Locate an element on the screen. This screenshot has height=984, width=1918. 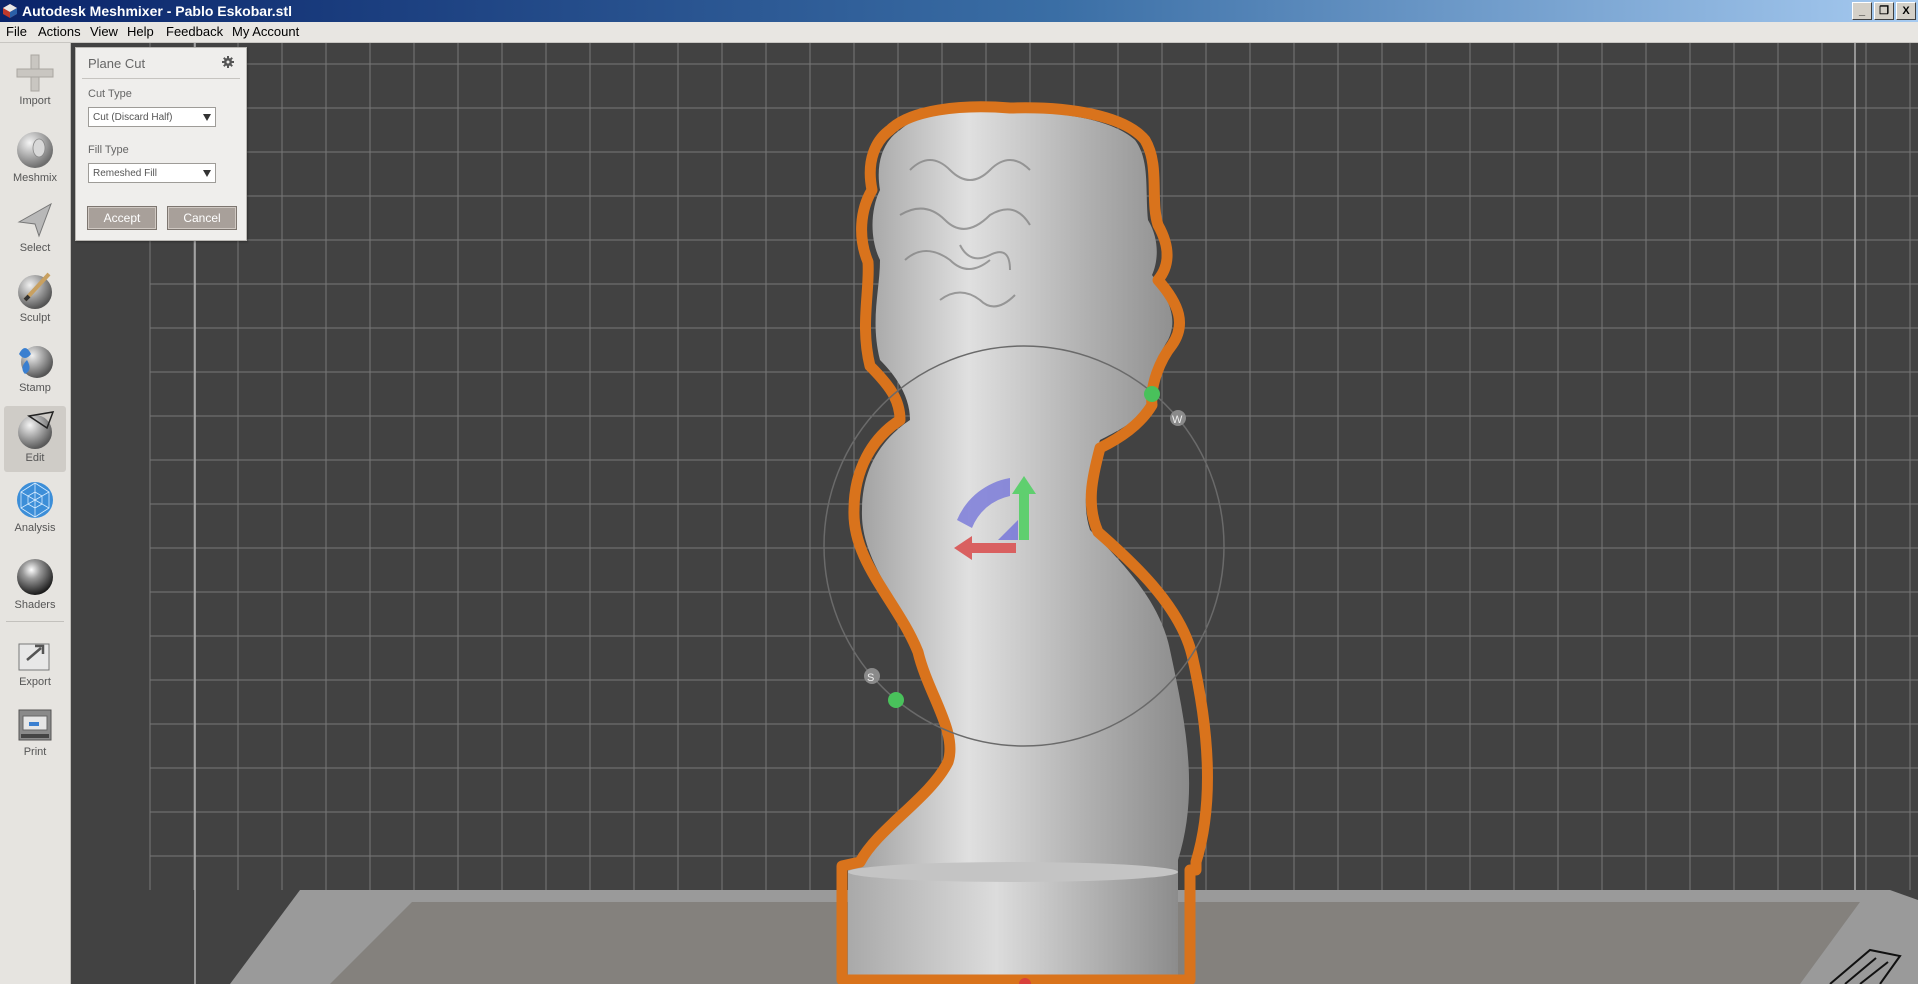
tool-select: Select is located at coordinates (35, 229).